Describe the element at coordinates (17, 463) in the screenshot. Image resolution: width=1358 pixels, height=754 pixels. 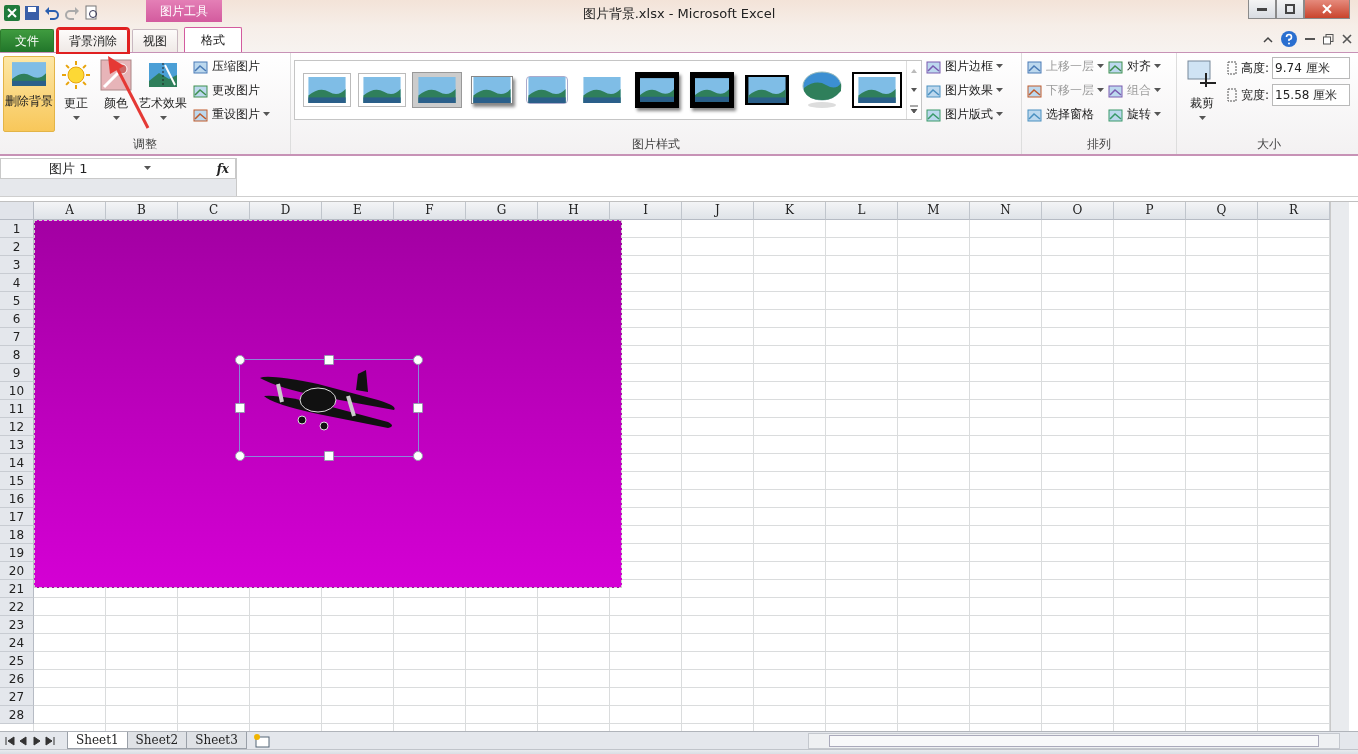
I see `row-header: 14` at that location.